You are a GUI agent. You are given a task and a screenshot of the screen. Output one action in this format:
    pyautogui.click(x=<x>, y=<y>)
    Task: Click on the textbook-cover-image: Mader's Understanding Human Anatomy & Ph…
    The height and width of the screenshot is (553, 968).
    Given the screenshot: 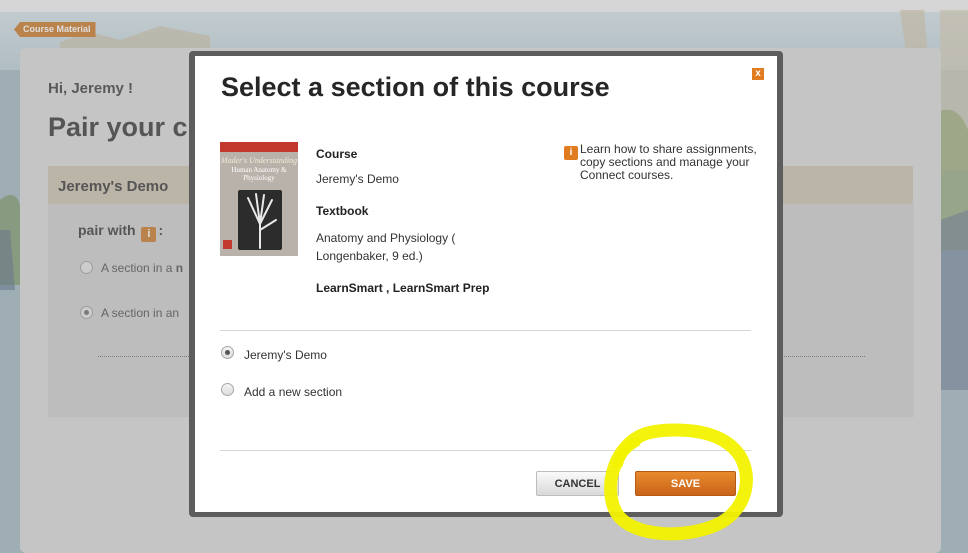 What is the action you would take?
    pyautogui.click(x=259, y=199)
    